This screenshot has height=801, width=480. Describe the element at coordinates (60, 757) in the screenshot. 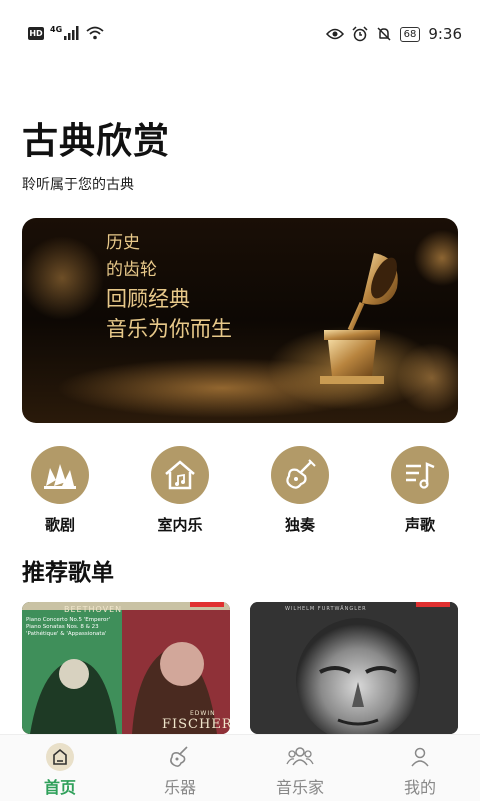

I see `home-icon` at that location.